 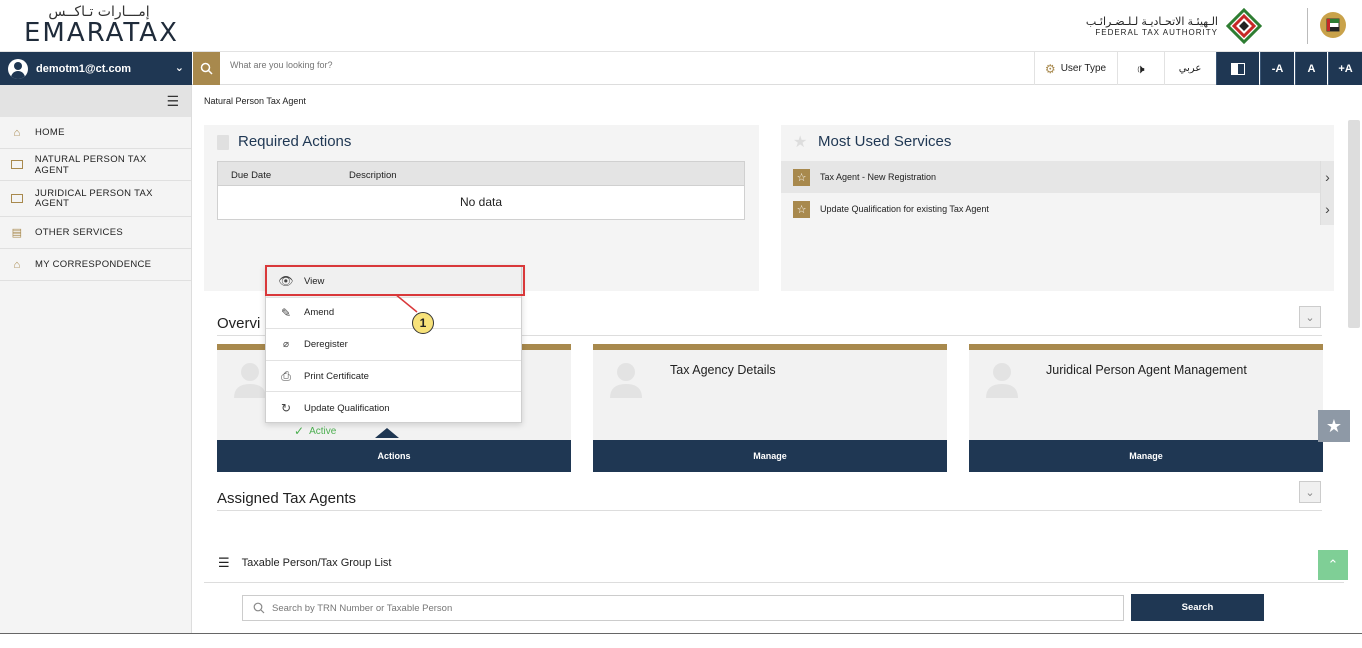 What do you see at coordinates (326, 344) in the screenshot?
I see `menu-item-label: Deregister` at bounding box center [326, 344].